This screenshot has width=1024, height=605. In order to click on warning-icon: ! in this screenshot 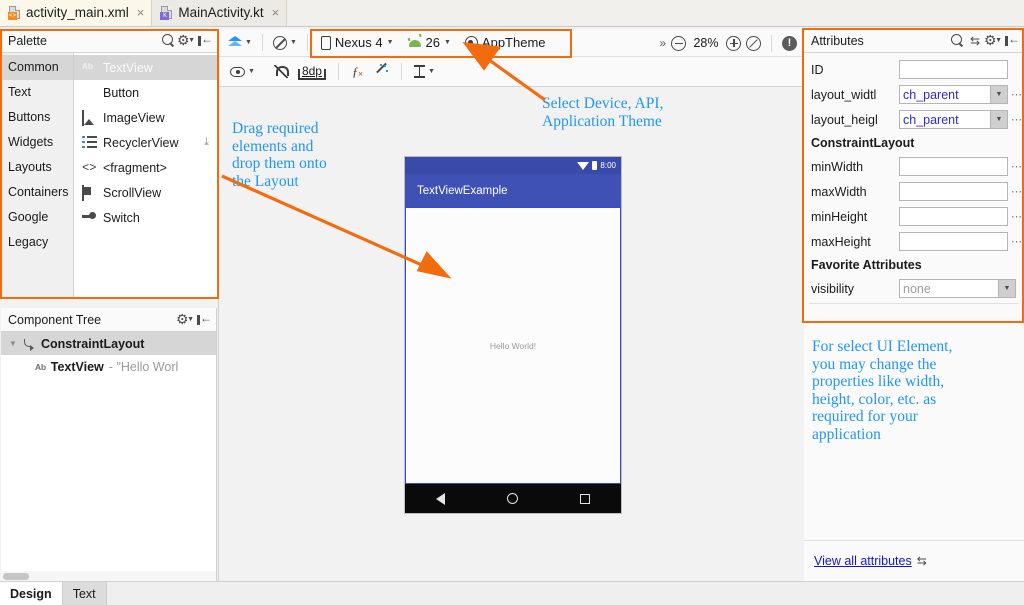, I will do `click(789, 43)`.